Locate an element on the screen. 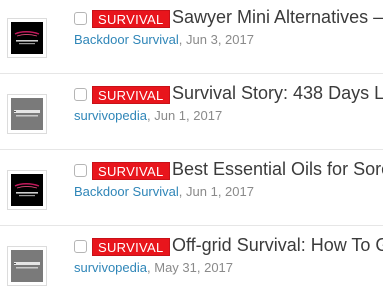 The image size is (383, 300). article-meta: survivopedia, May 31, 2017 is located at coordinates (153, 267).